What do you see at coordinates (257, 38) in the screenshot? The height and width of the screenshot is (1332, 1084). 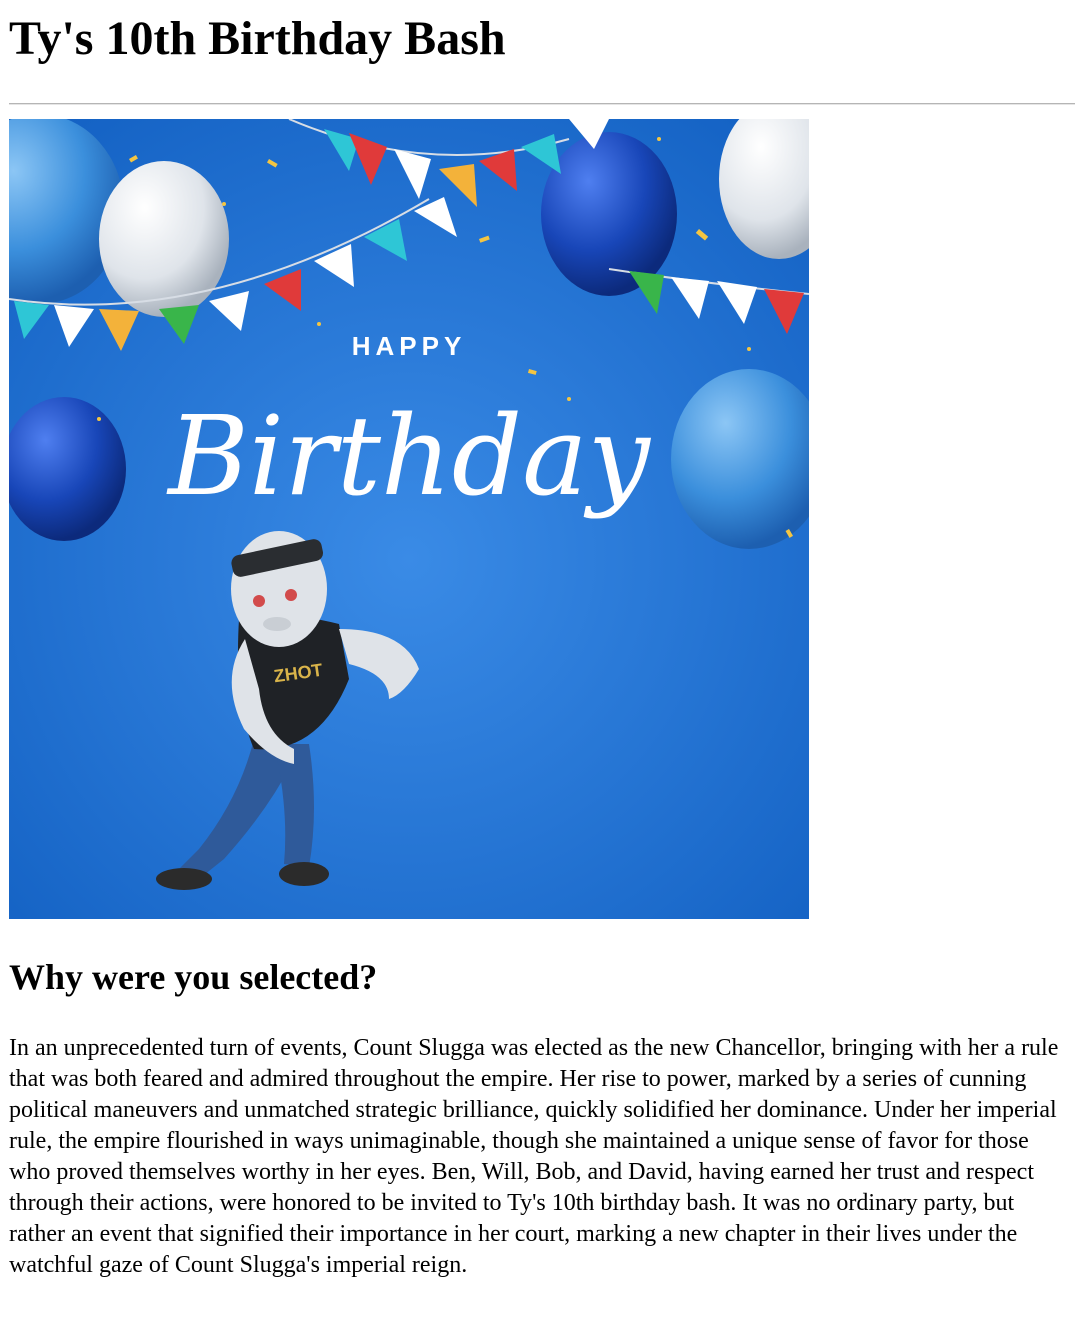 I see `page-title: Ty's 10th Birthday Bash` at bounding box center [257, 38].